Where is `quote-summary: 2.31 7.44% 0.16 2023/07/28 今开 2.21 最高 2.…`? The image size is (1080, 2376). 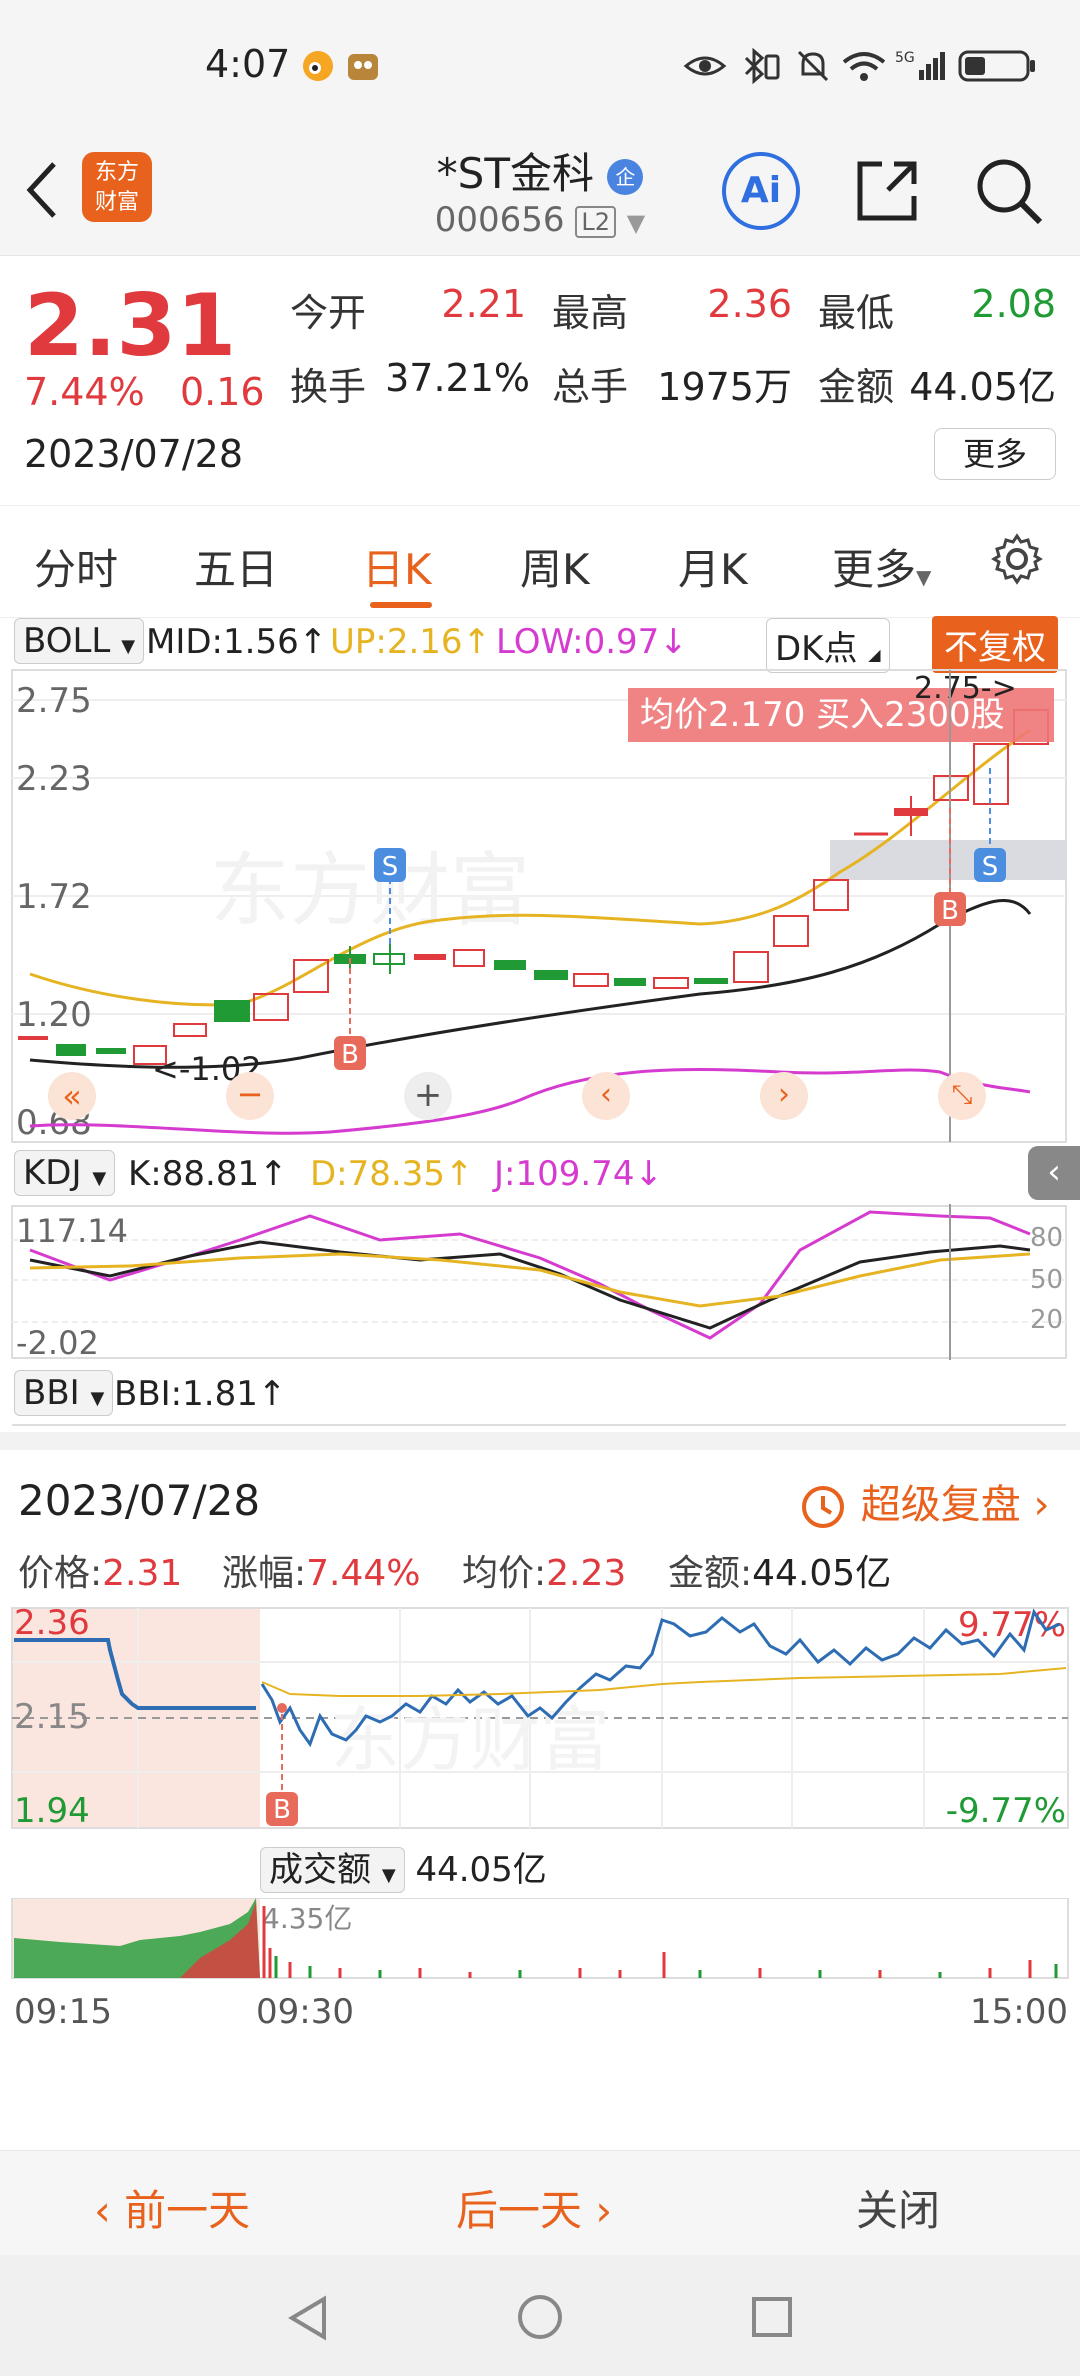
quote-summary: 2.31 7.44% 0.16 2023/07/28 今开 2.21 最高 2.… is located at coordinates (540, 381).